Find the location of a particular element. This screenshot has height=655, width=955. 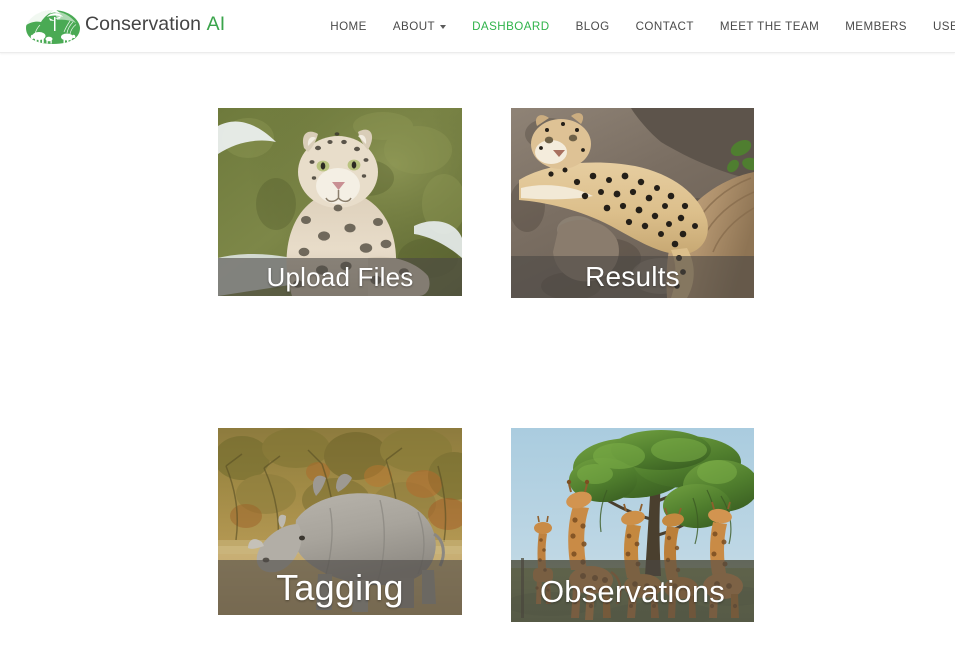

nav-item-blog: BLOG is located at coordinates (593, 26).